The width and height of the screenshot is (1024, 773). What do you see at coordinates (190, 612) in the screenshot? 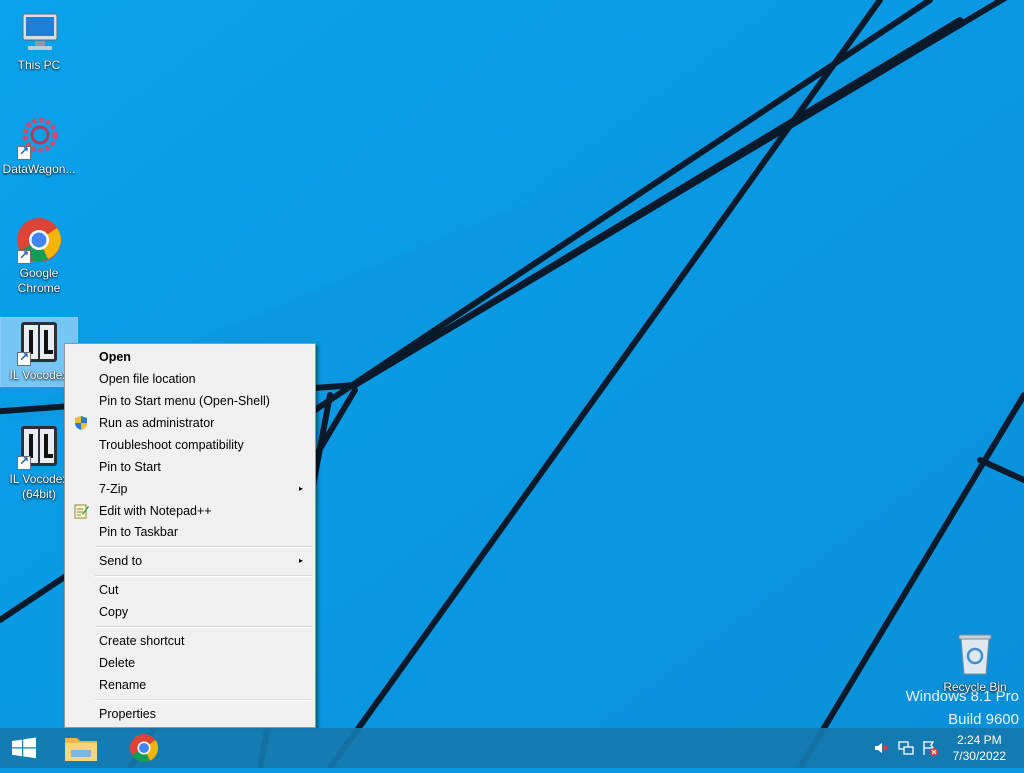
I see `menu-item-copy: Copy` at bounding box center [190, 612].